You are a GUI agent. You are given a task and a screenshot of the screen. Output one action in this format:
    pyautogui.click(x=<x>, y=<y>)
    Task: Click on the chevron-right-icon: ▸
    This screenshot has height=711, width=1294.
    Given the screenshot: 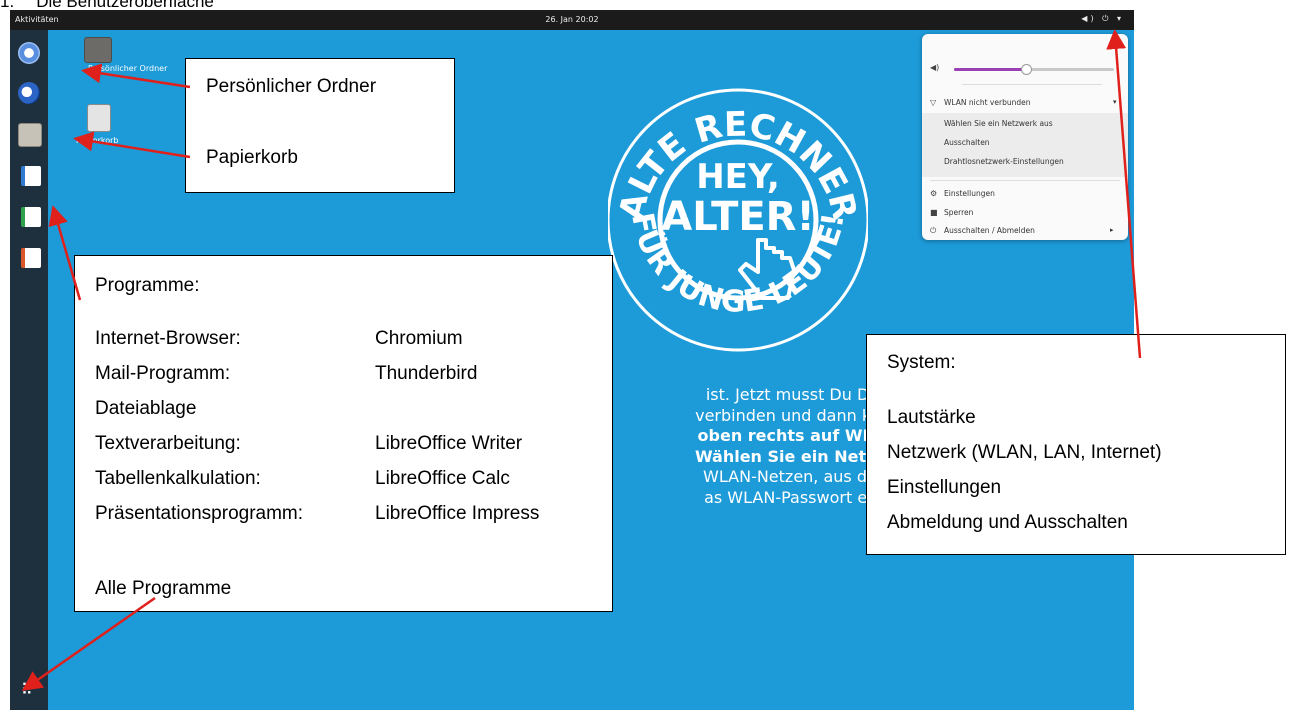 What is the action you would take?
    pyautogui.click(x=1112, y=230)
    